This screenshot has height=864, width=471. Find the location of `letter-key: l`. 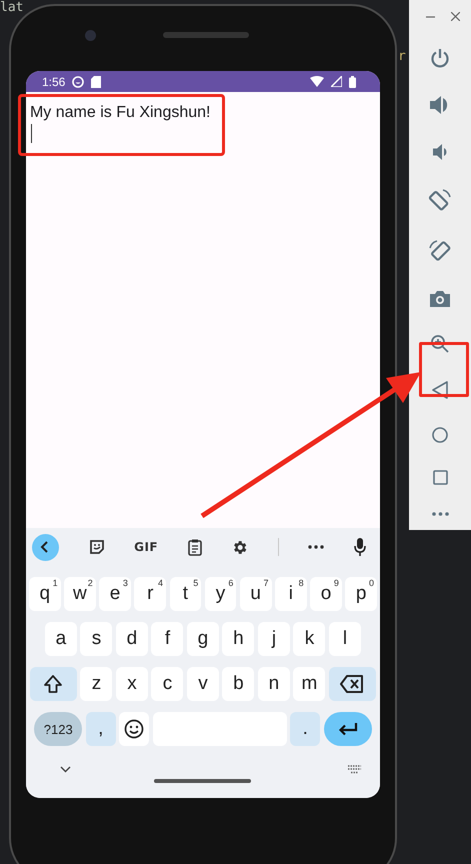

letter-key: l is located at coordinates (344, 639).